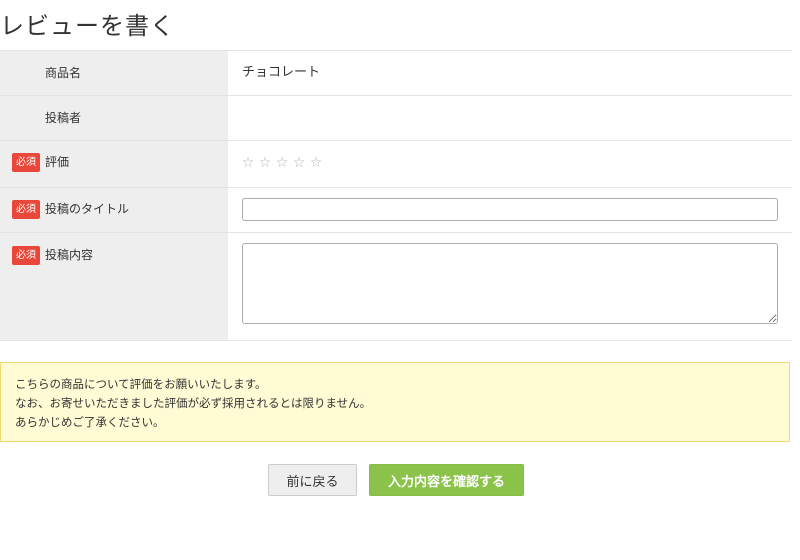  What do you see at coordinates (114, 118) in the screenshot?
I see `label-cell: 投稿者` at bounding box center [114, 118].